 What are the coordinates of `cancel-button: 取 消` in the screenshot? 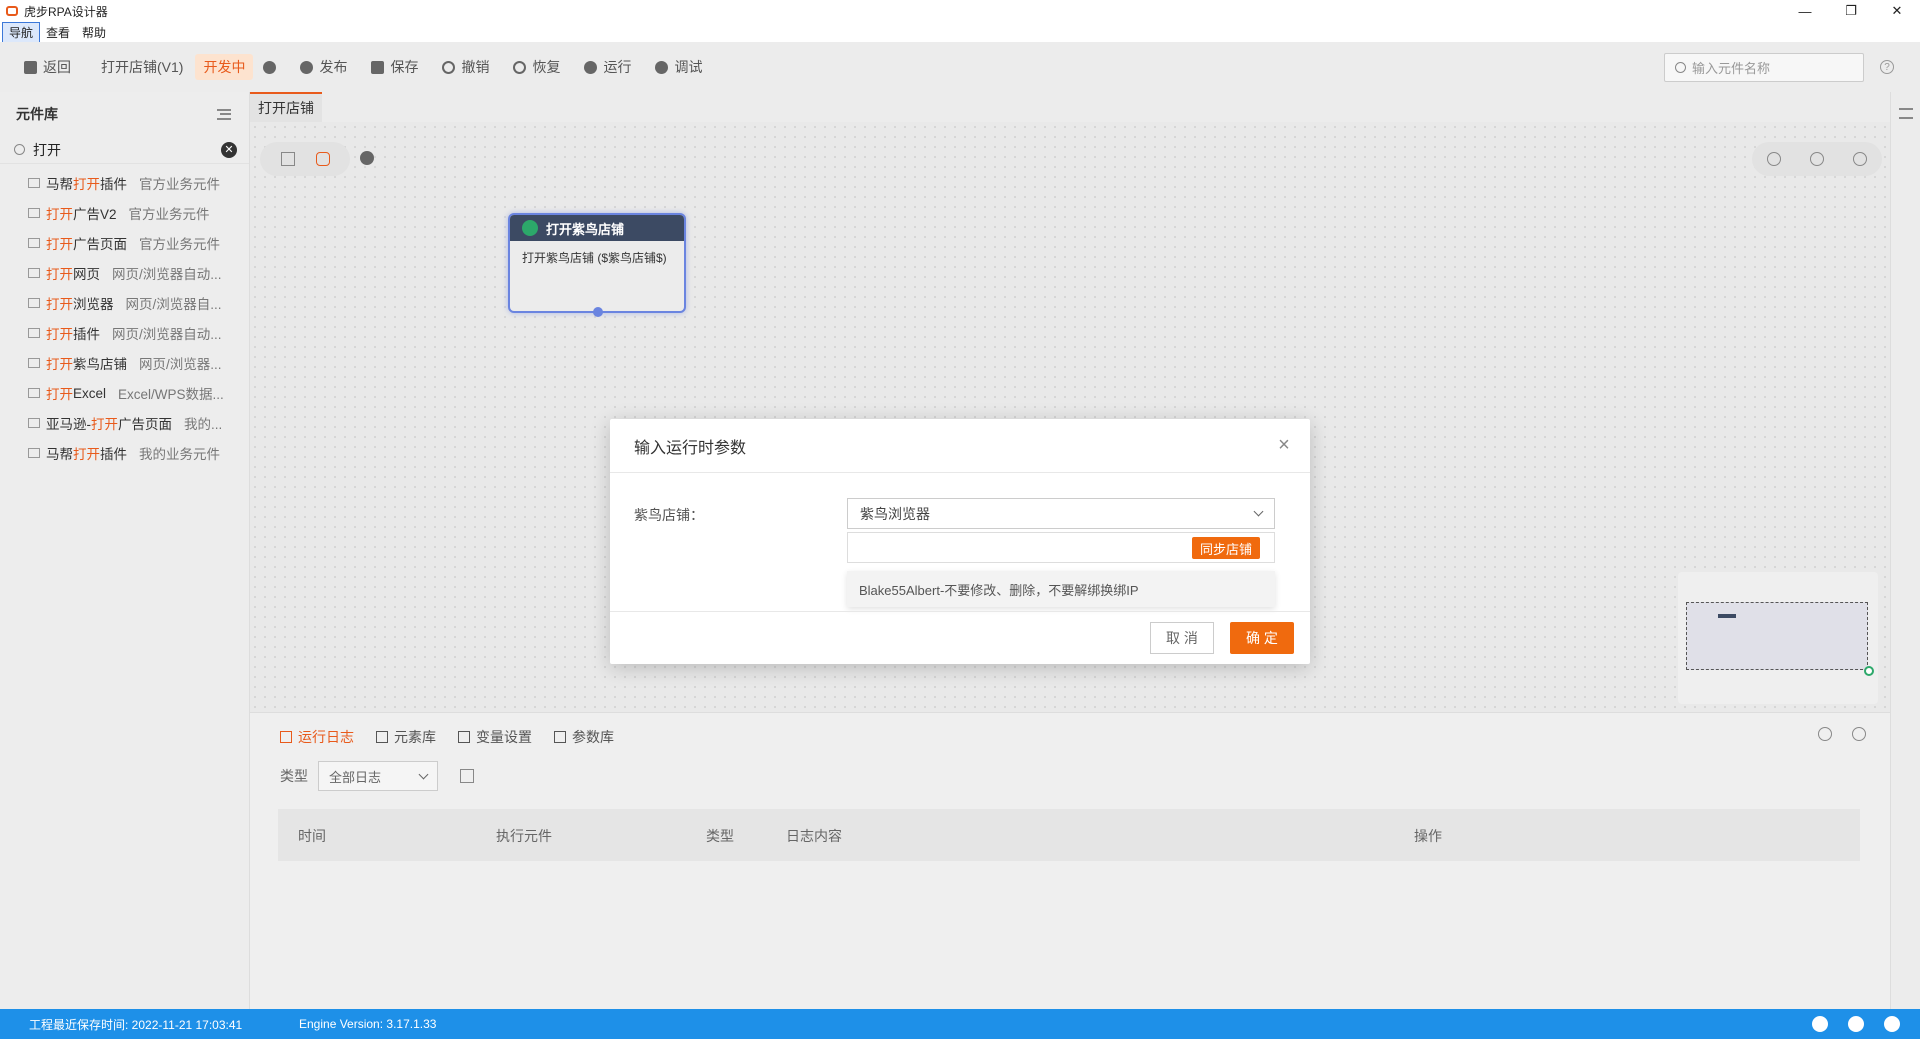 It's located at (1182, 638).